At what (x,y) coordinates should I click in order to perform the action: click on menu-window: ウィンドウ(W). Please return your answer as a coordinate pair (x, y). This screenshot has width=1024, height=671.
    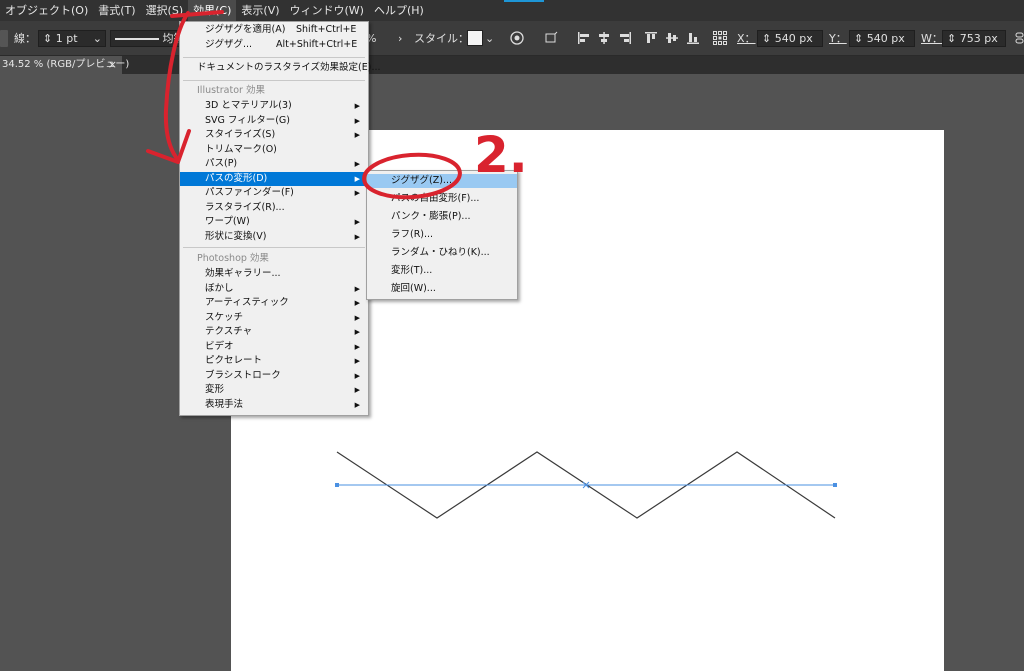
    Looking at the image, I should click on (327, 10).